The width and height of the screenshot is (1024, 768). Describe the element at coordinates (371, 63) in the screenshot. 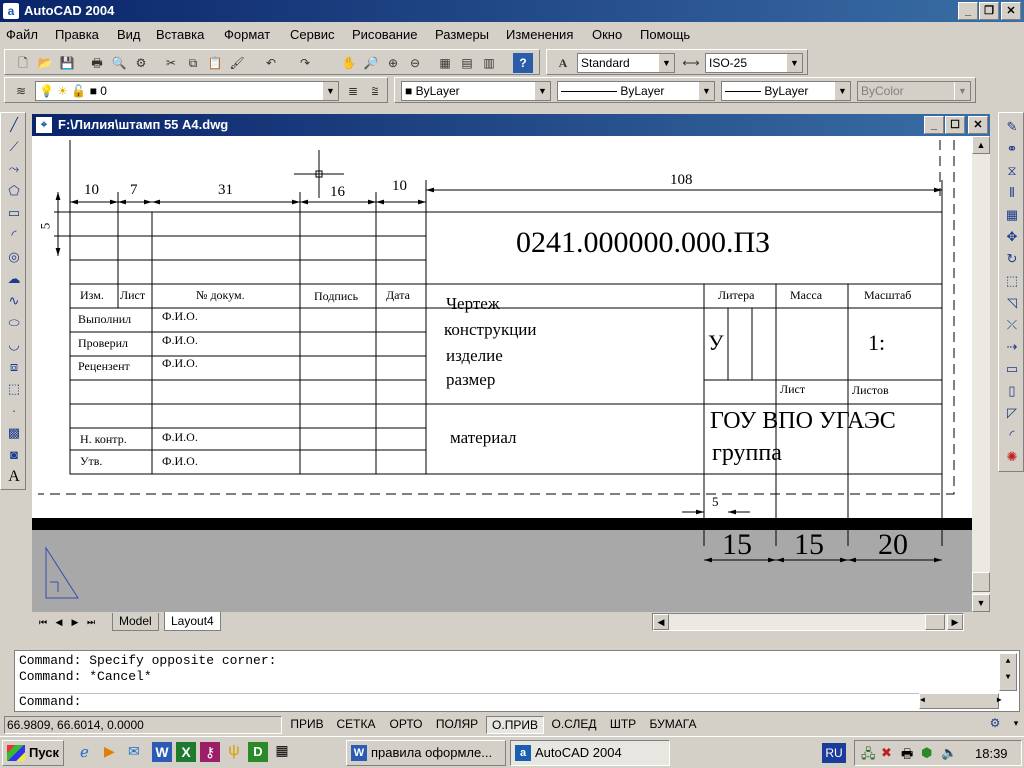

I see `zoom-realtime-icon: 🔎` at that location.